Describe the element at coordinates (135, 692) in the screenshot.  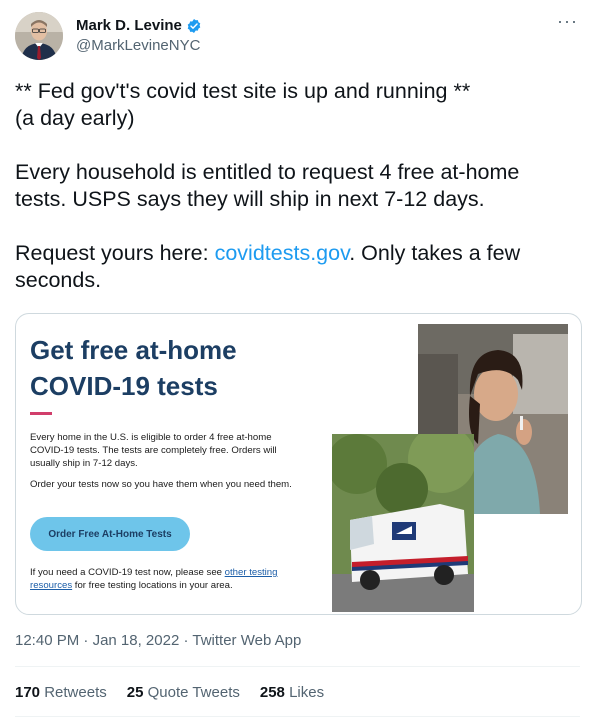
I see `quotes-count: 25` at that location.